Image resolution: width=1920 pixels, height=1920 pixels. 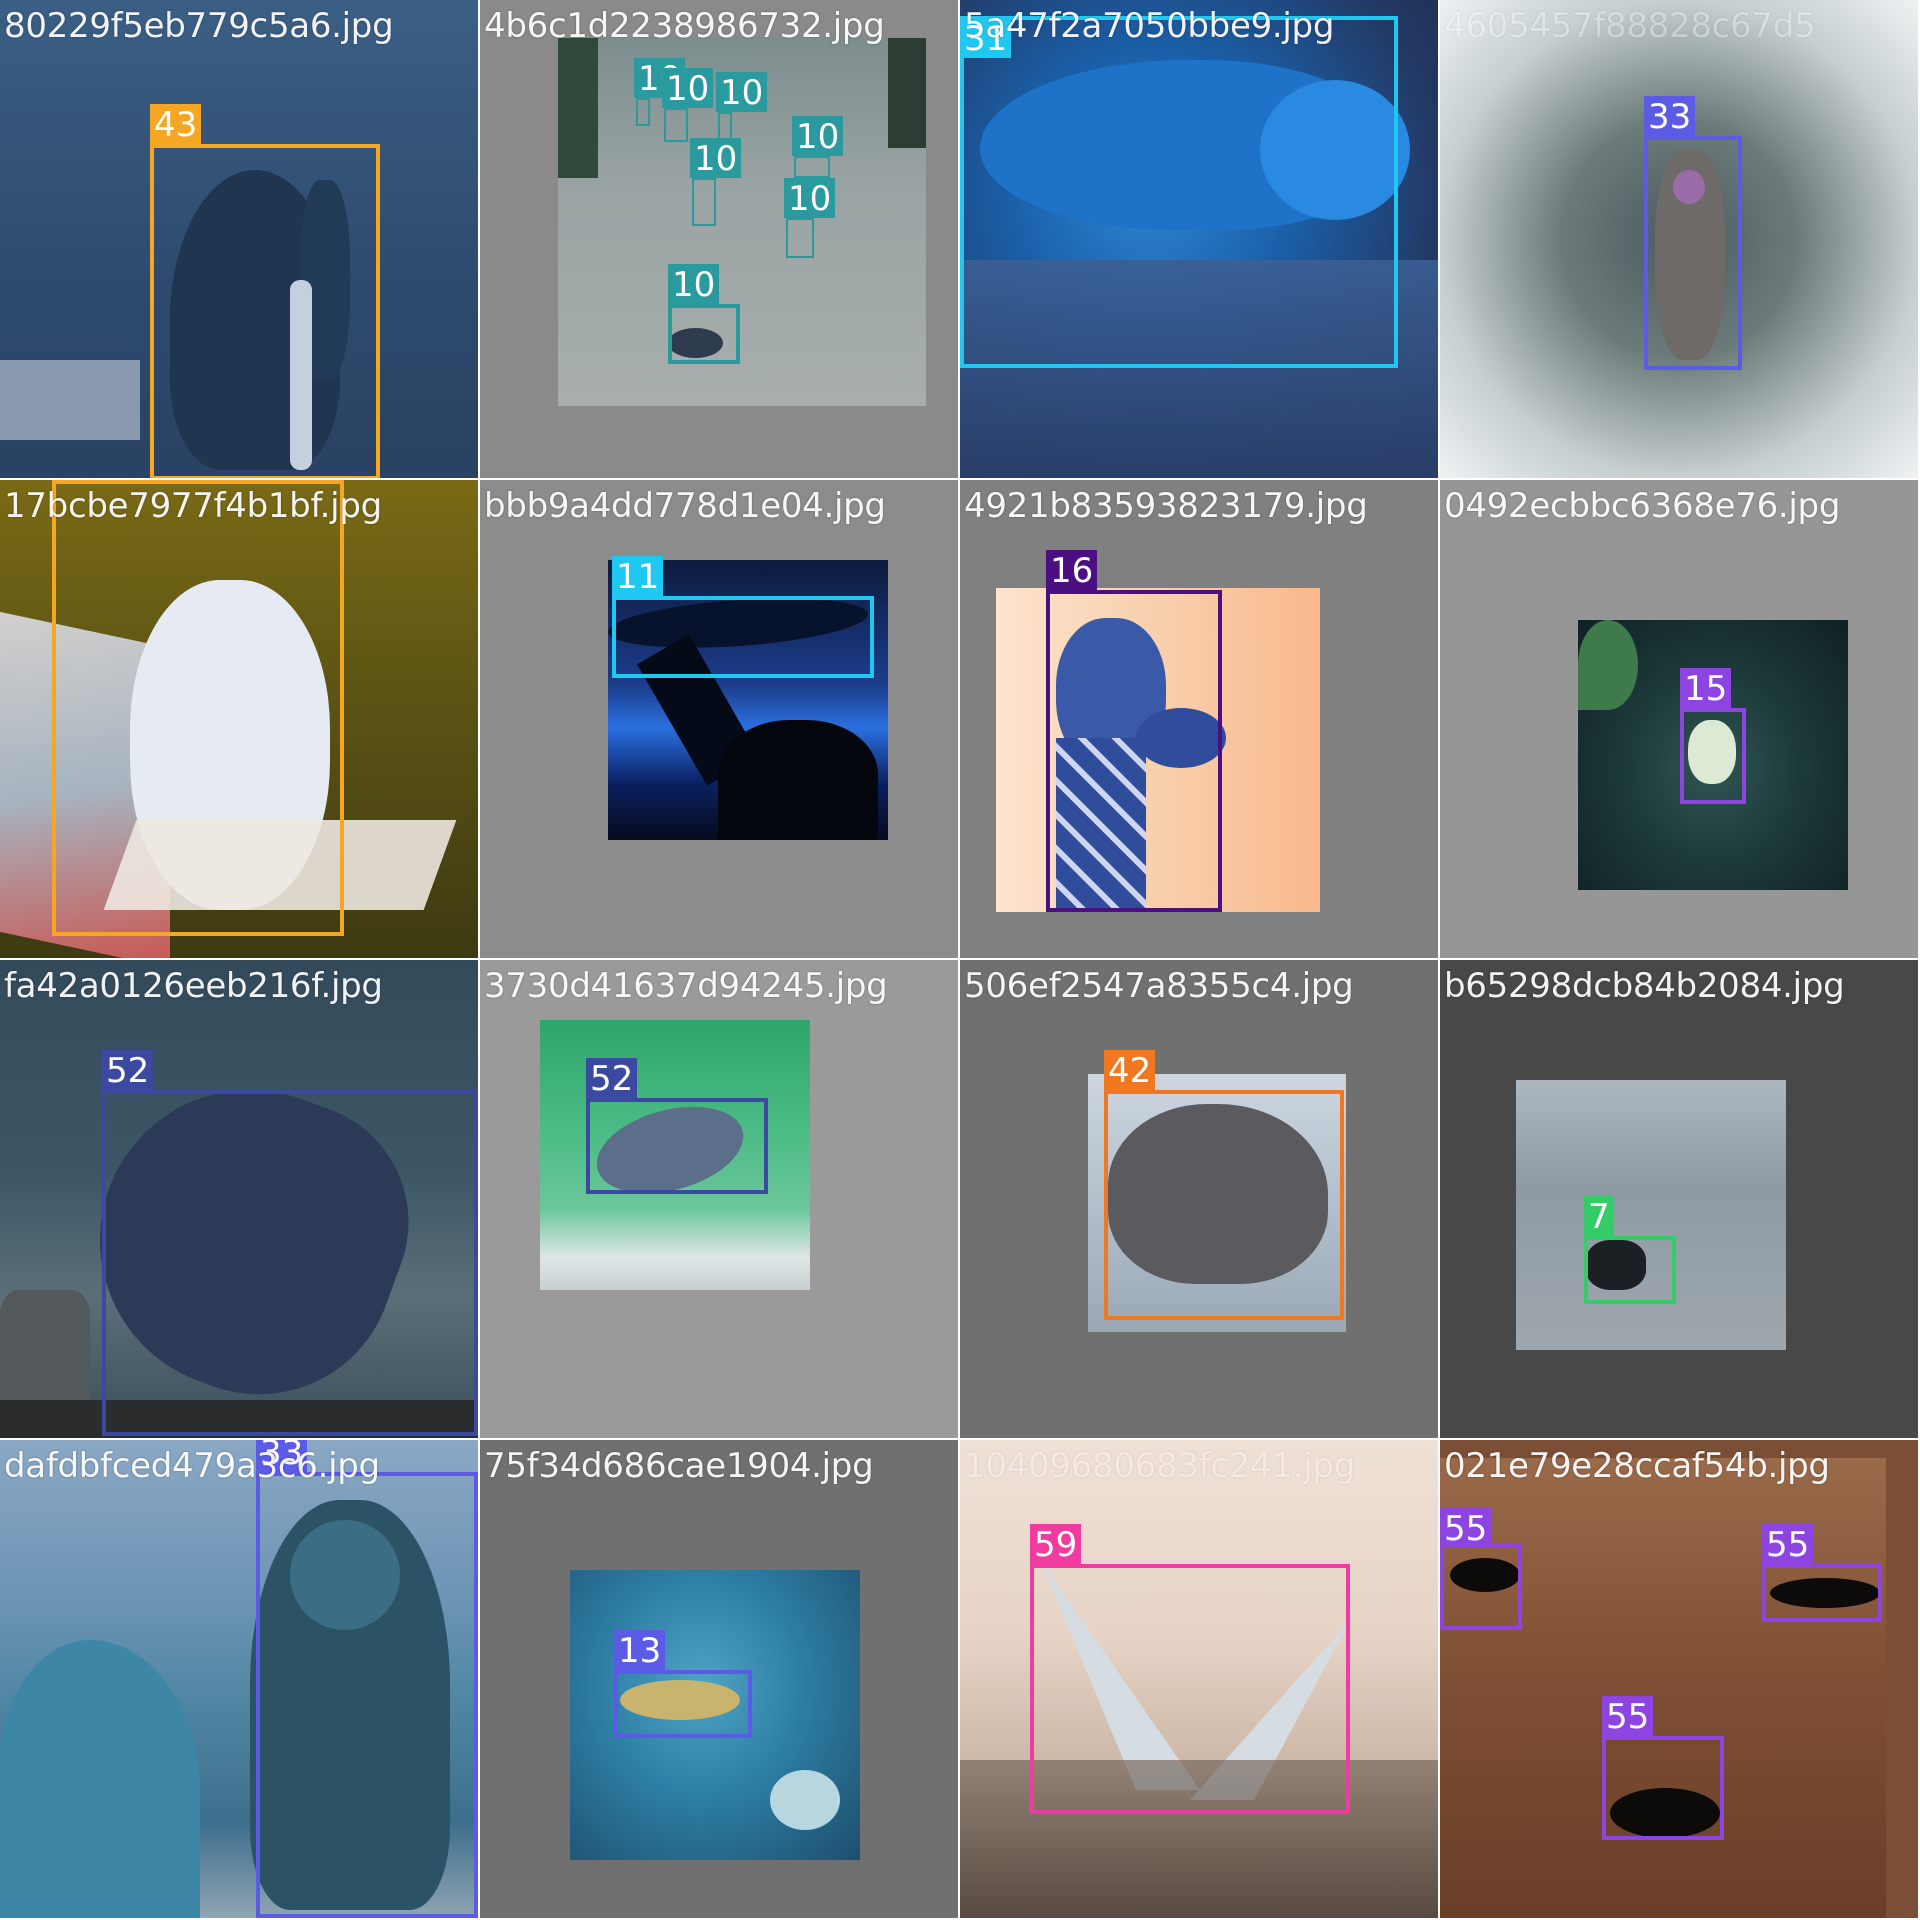 What do you see at coordinates (683, 1684) in the screenshot?
I see `detection-box: 13` at bounding box center [683, 1684].